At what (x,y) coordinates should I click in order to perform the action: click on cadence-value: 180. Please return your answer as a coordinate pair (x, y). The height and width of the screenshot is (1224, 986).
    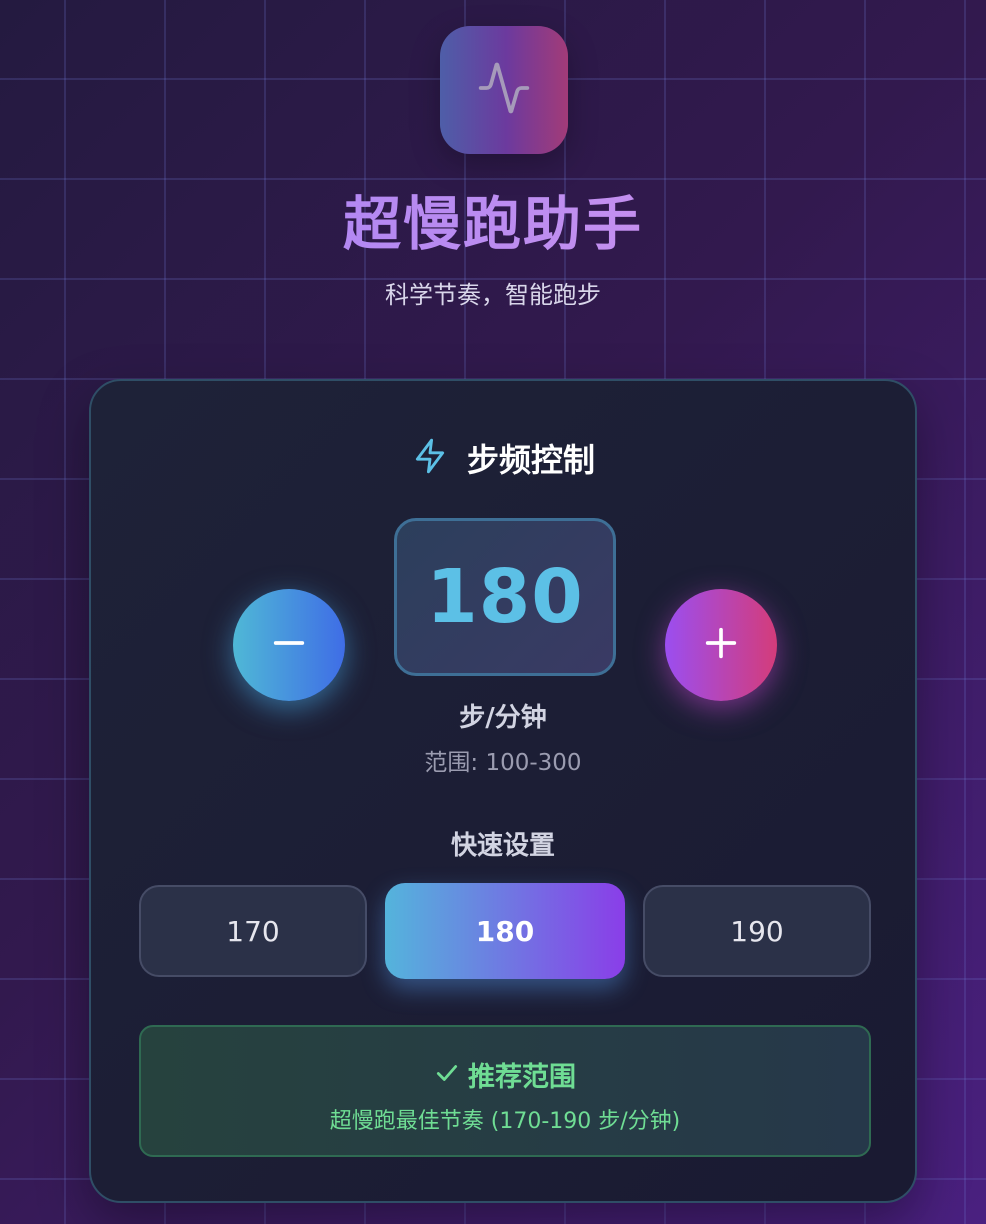
    Looking at the image, I should click on (505, 597).